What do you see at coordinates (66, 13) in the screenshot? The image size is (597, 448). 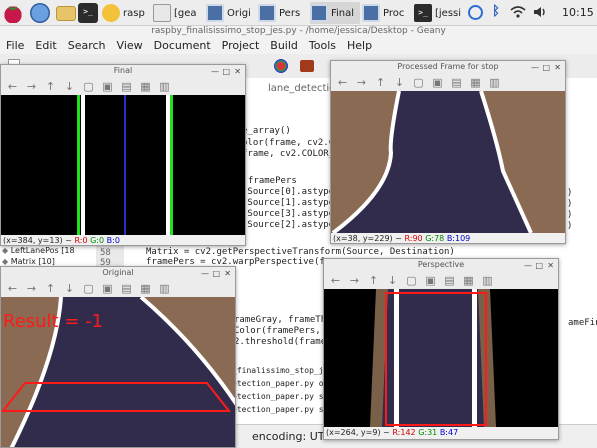 I see `folder-icon` at bounding box center [66, 13].